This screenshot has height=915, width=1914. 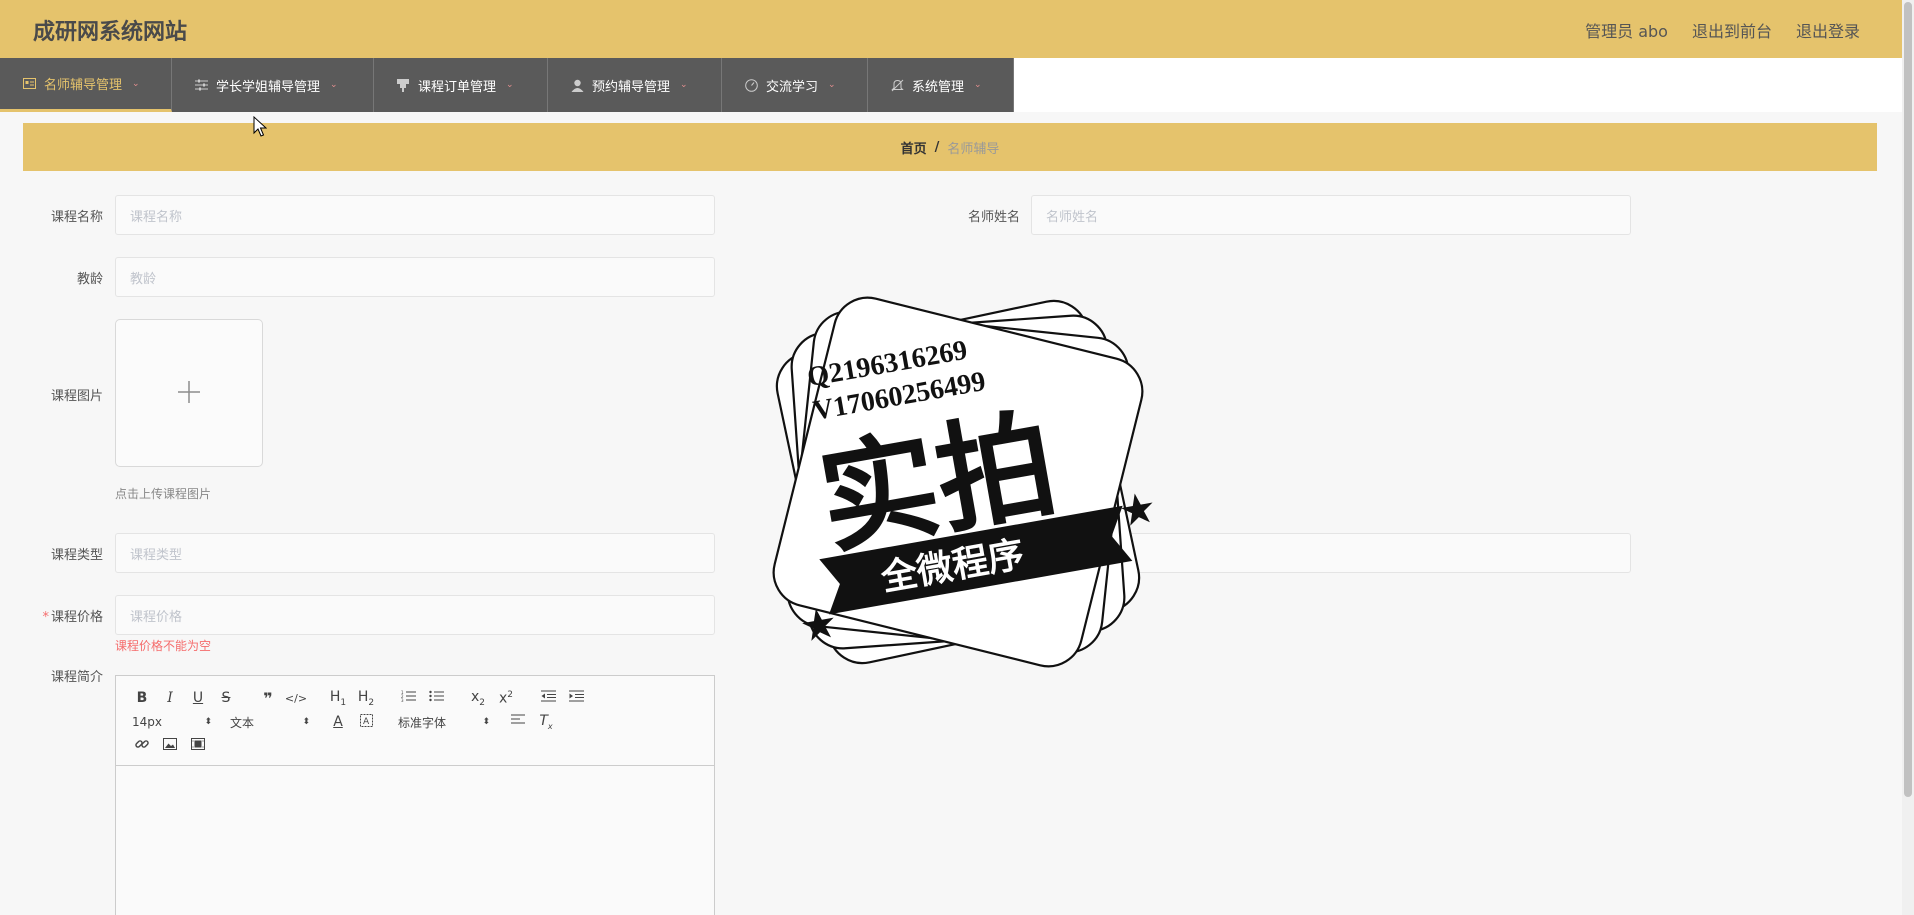 What do you see at coordinates (415, 215) in the screenshot?
I see `course-name-input: 课程名称` at bounding box center [415, 215].